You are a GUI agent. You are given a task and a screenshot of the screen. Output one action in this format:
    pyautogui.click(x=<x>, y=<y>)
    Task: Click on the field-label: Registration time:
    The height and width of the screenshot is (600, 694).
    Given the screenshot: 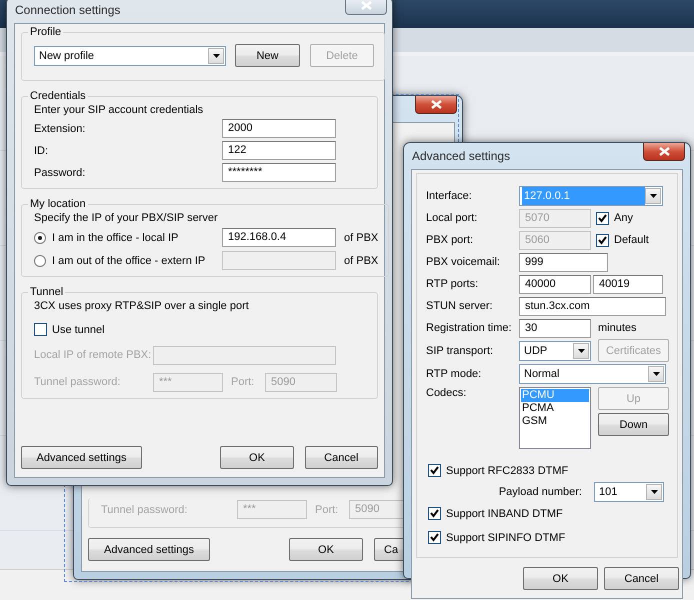 What is the action you would take?
    pyautogui.click(x=469, y=328)
    